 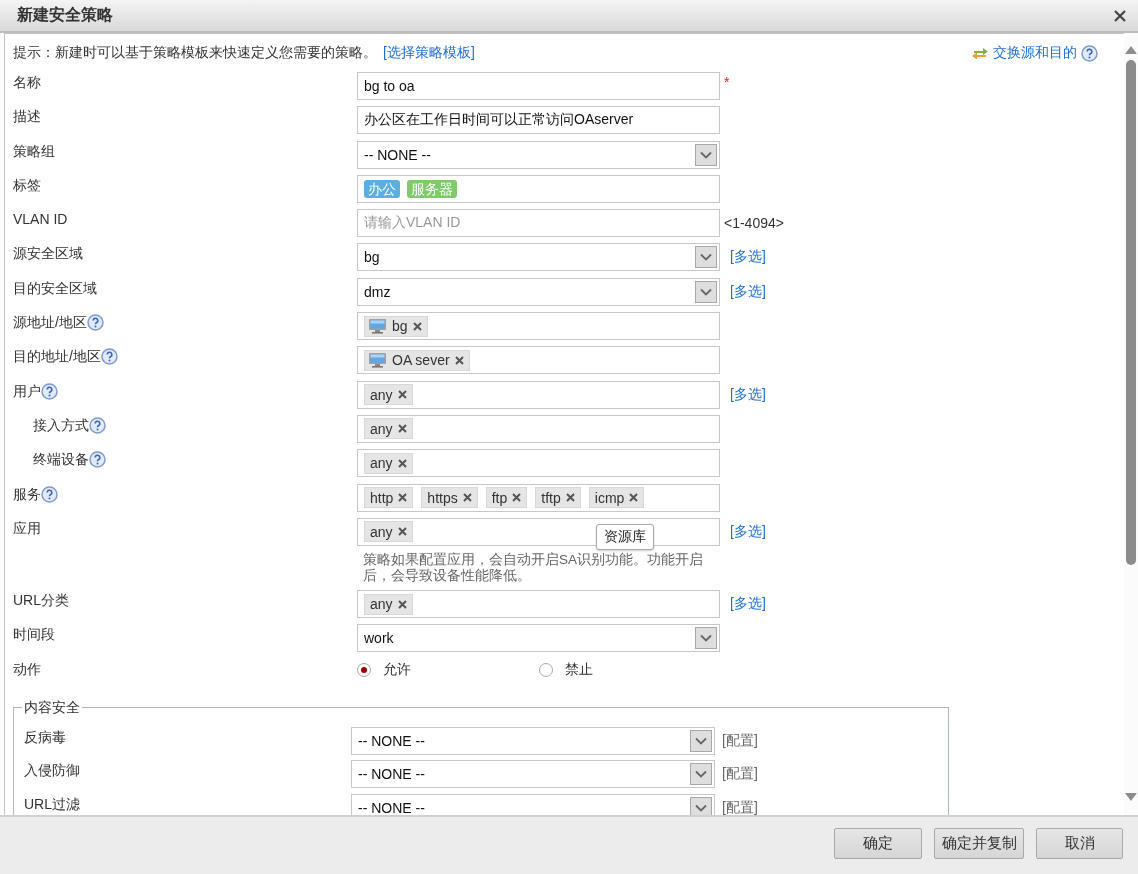 What do you see at coordinates (538, 291) in the screenshot?
I see `dropdown: dmz` at bounding box center [538, 291].